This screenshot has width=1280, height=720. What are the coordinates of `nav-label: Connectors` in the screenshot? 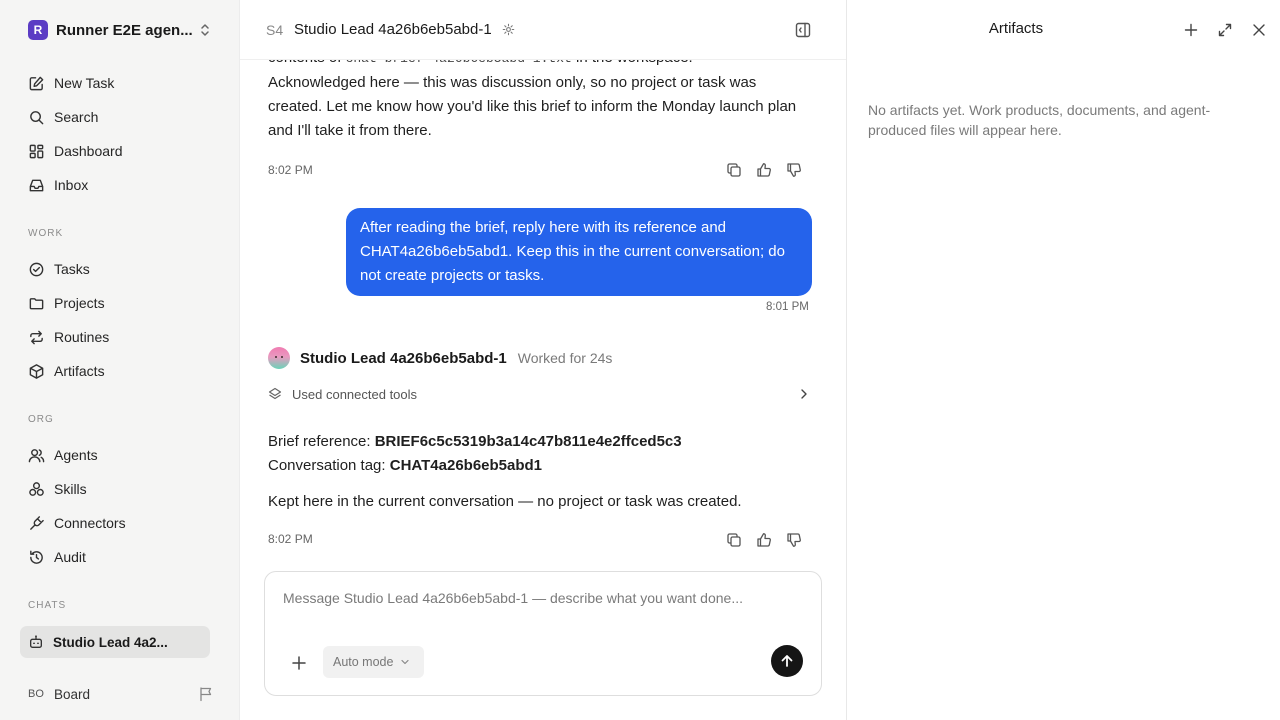 It's located at (90, 523).